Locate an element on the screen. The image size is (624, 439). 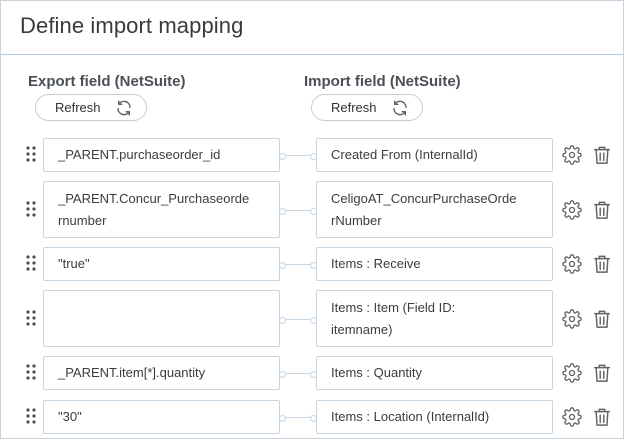
export-field-line: rnumber is located at coordinates (82, 220).